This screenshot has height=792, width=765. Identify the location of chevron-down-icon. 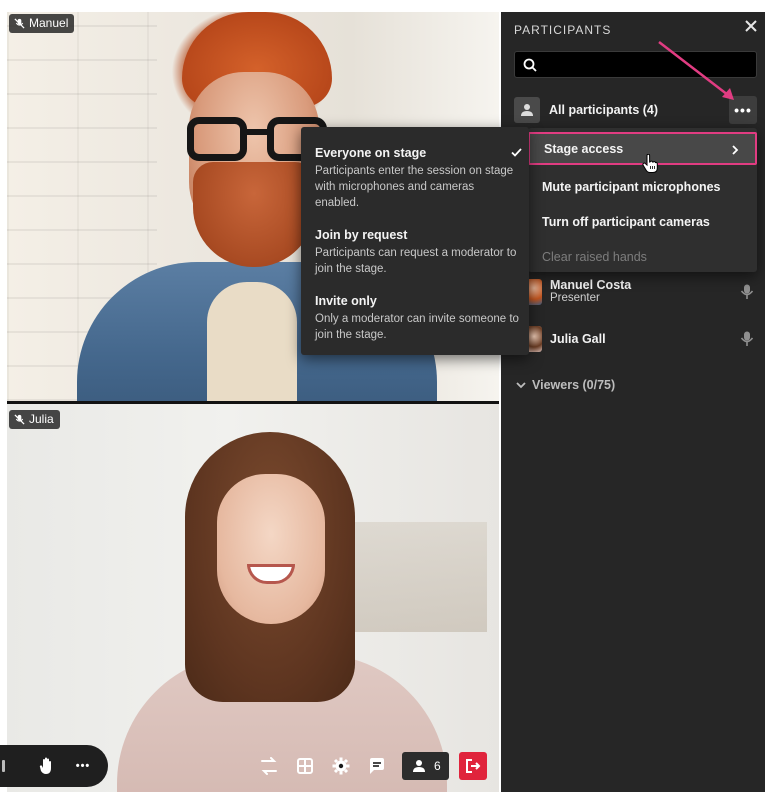
(521, 385).